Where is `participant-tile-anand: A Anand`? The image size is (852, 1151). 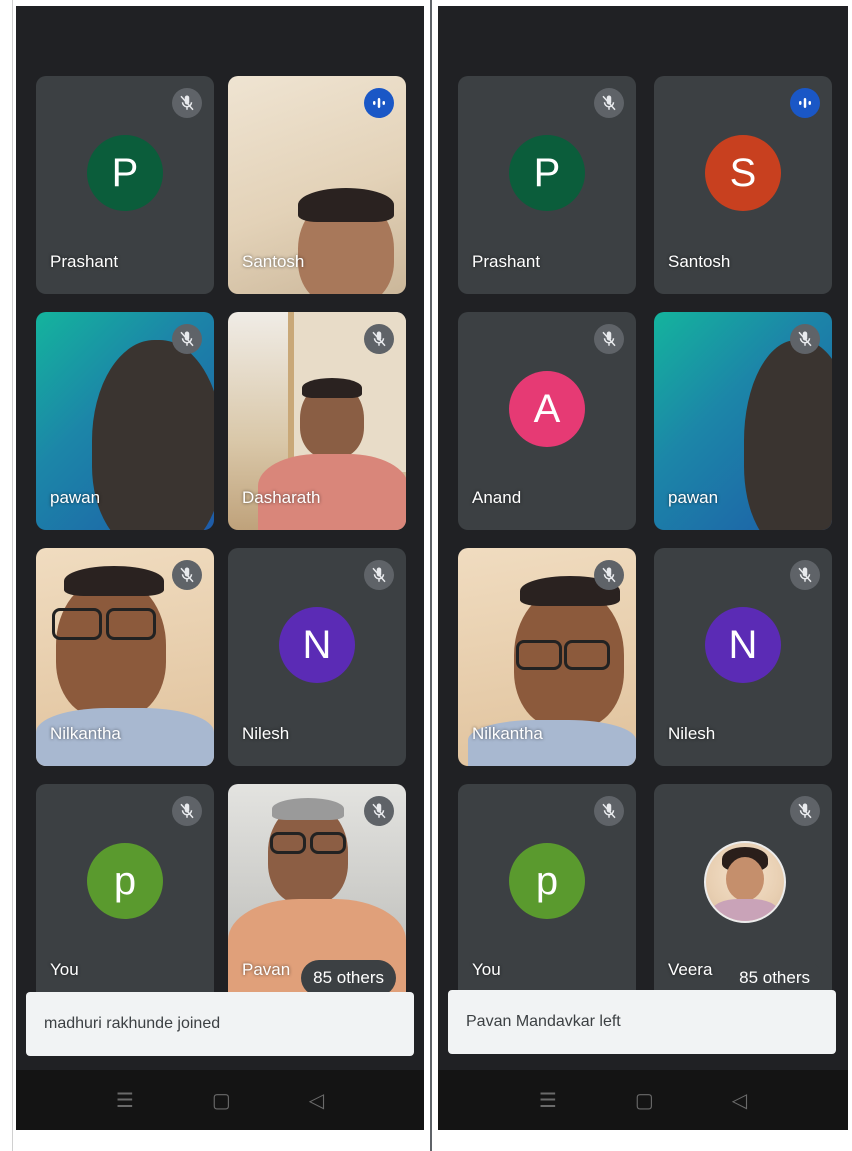
participant-tile-anand: A Anand is located at coordinates (547, 421).